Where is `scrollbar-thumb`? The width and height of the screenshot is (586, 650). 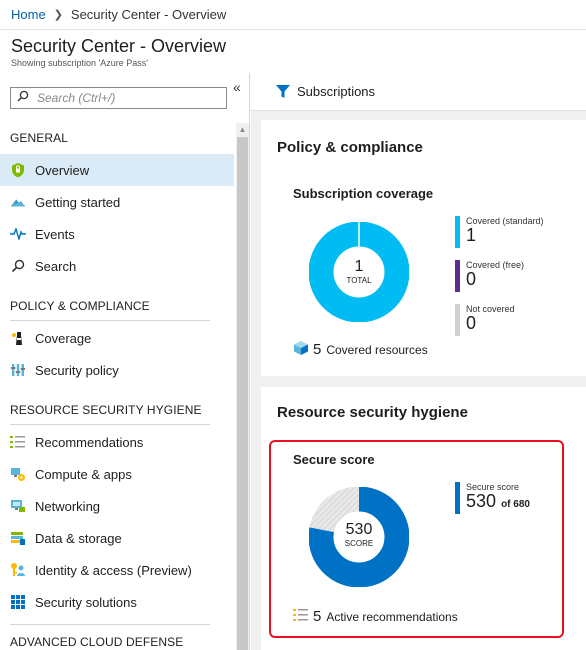
scrollbar-thumb is located at coordinates (242, 393).